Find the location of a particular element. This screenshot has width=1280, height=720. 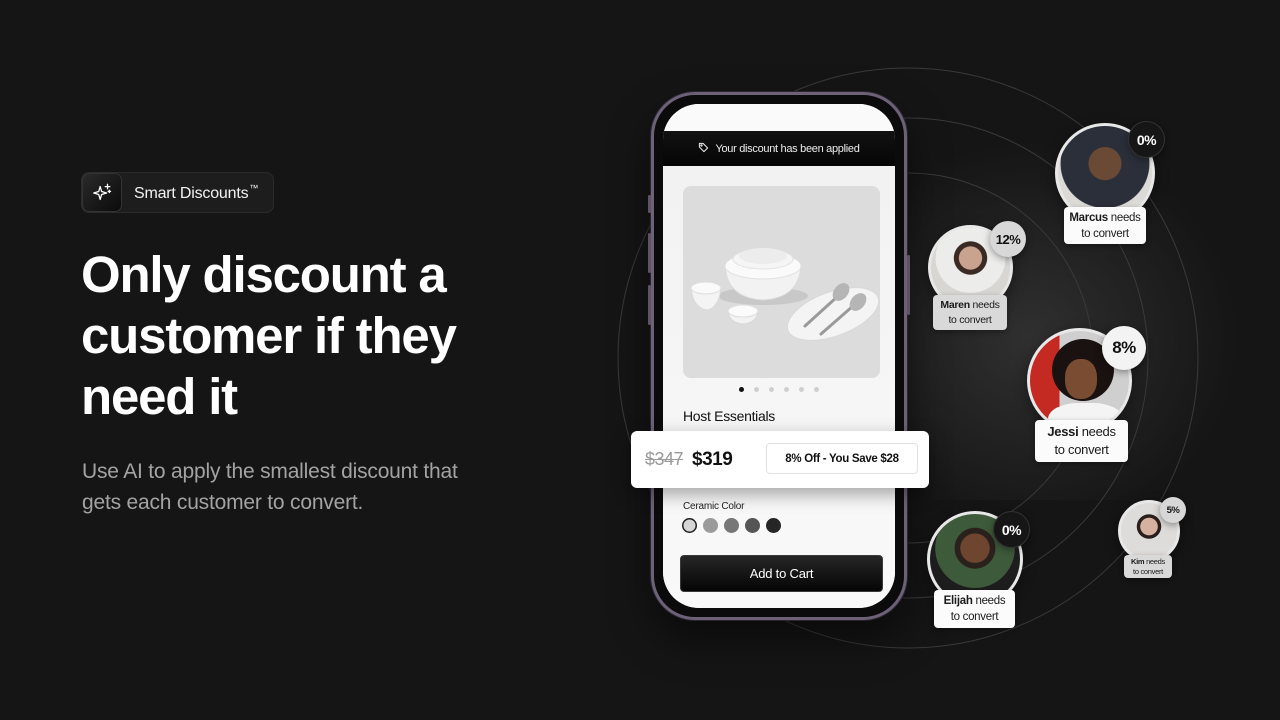

customer-label: Jessi needs to convert is located at coordinates (1081, 441).